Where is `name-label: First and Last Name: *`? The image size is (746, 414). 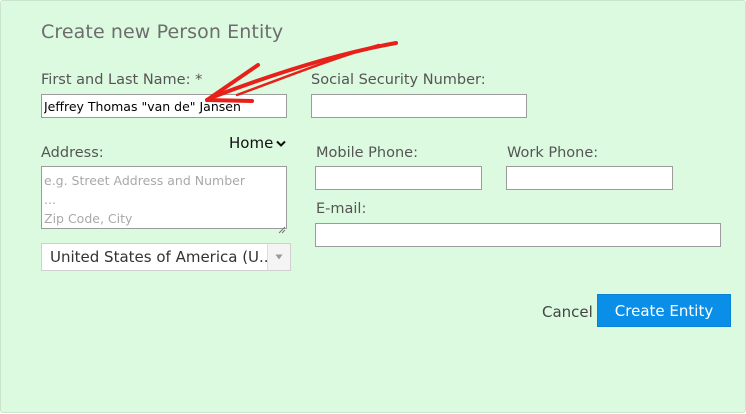 name-label: First and Last Name: * is located at coordinates (122, 80).